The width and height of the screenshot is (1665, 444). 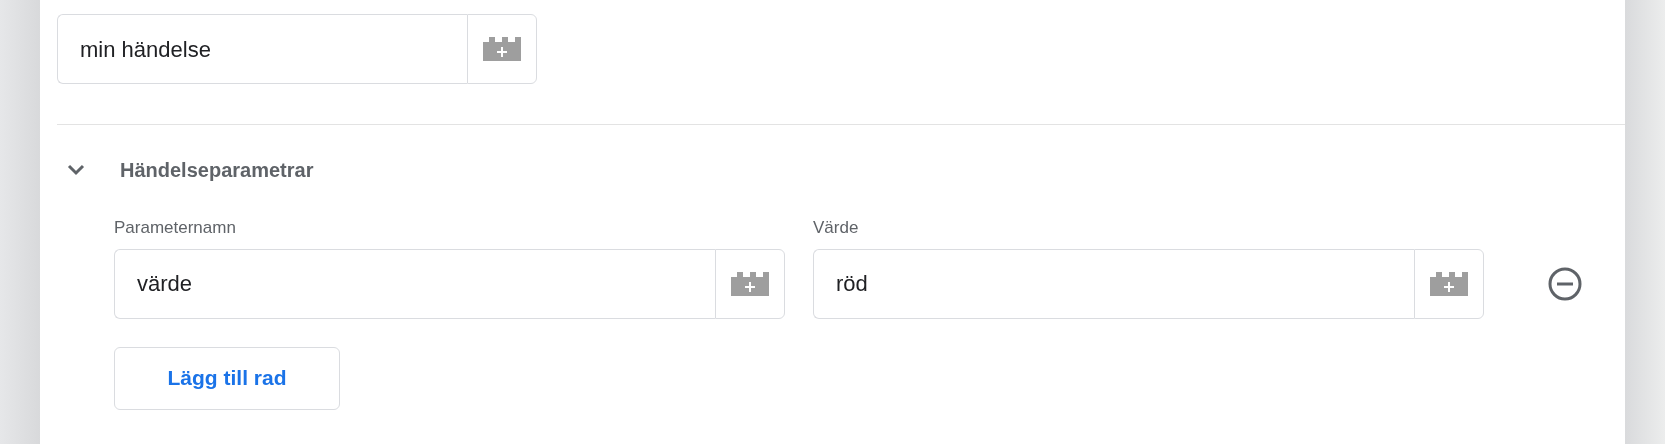 What do you see at coordinates (1565, 283) in the screenshot?
I see `remove-icon` at bounding box center [1565, 283].